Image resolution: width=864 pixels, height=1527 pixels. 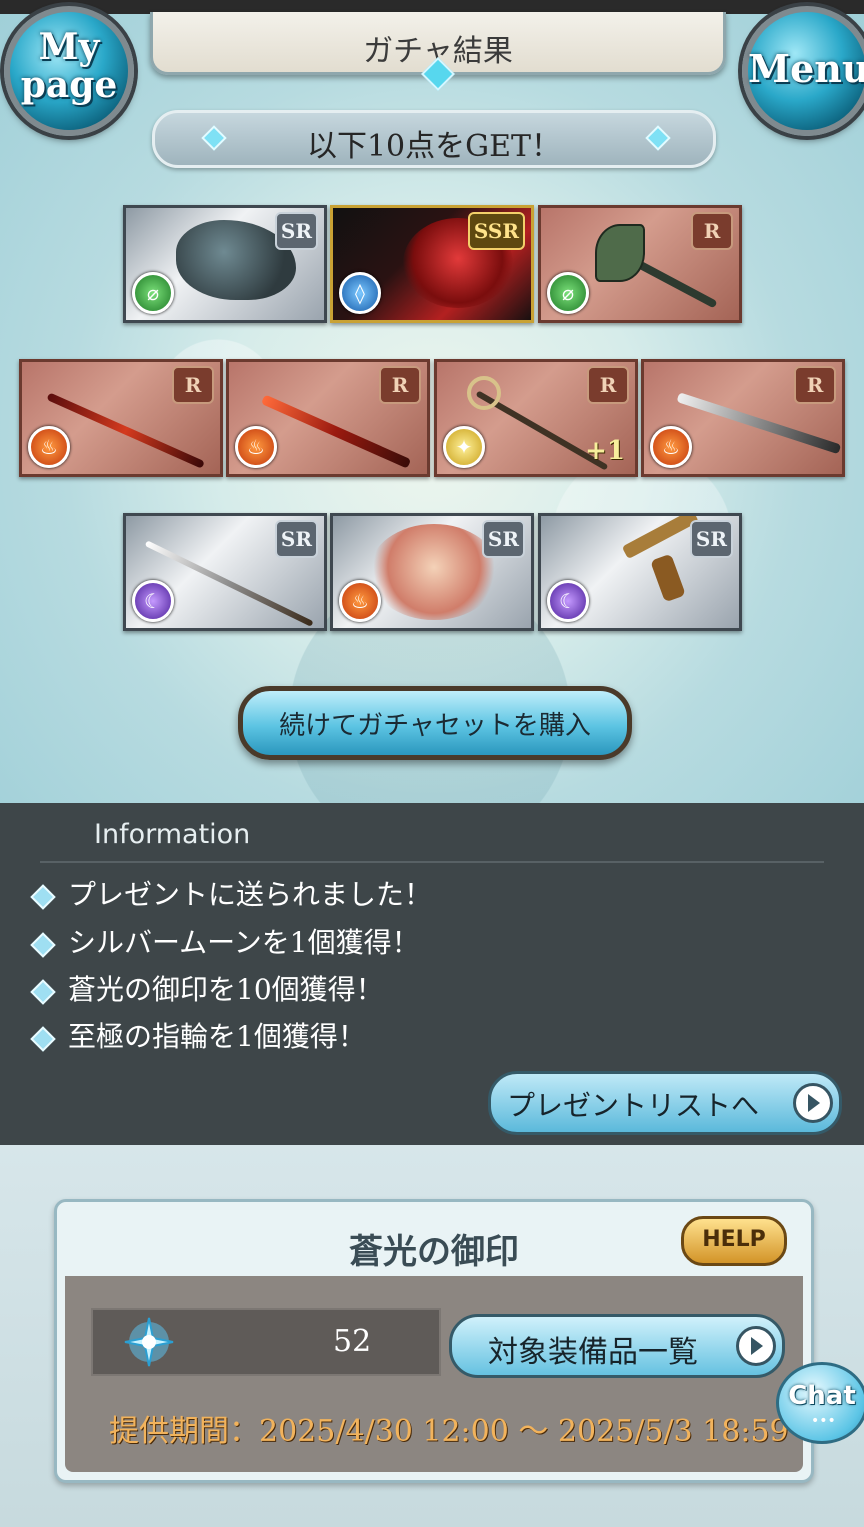 I want to click on mypage-label-page: page, so click(x=69, y=85).